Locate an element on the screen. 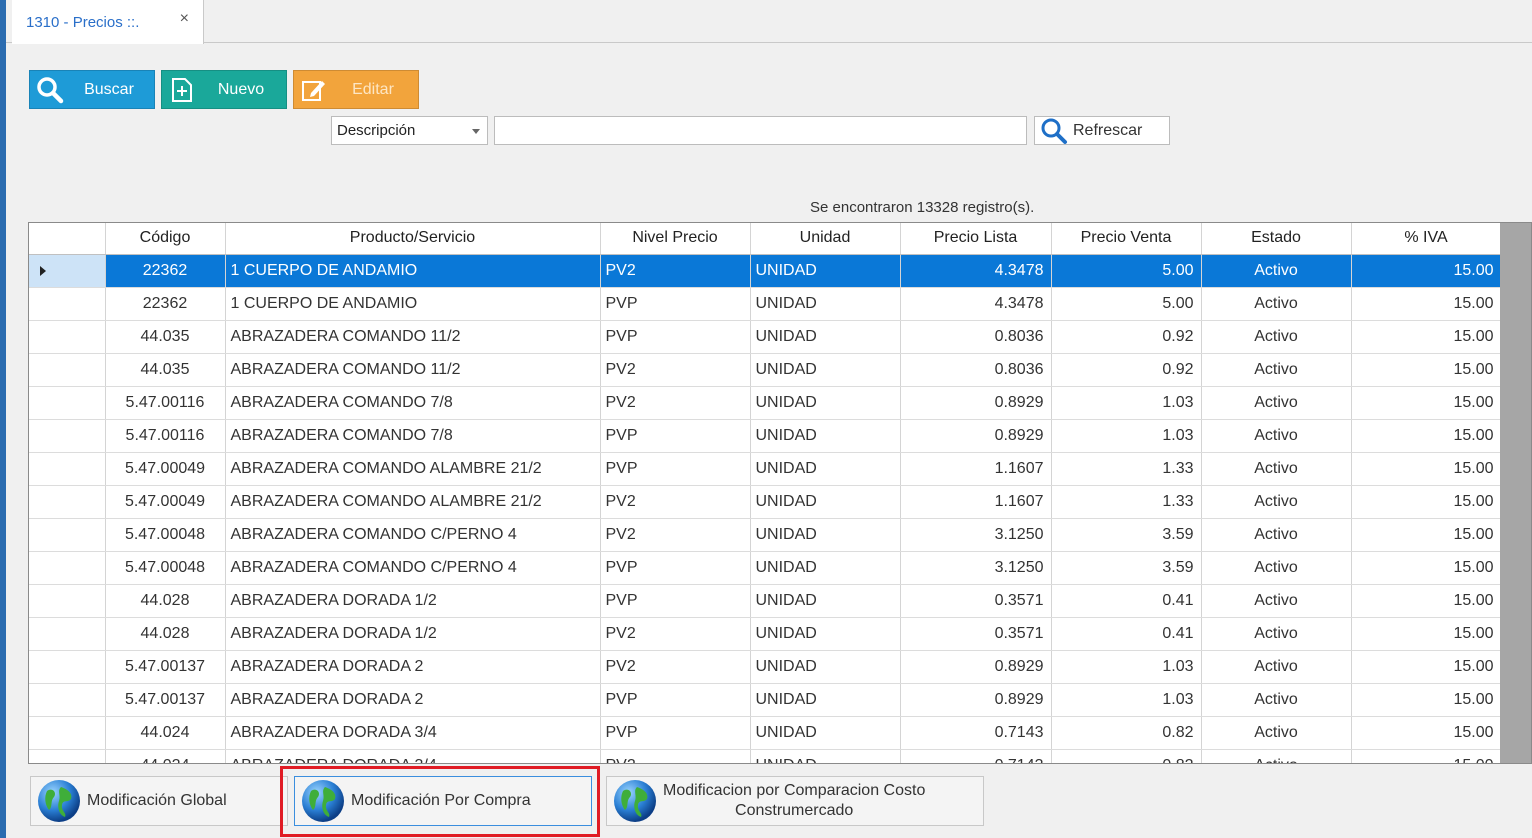  table-cell: ABRAZADERA COMANDO 7/8 is located at coordinates (413, 436).